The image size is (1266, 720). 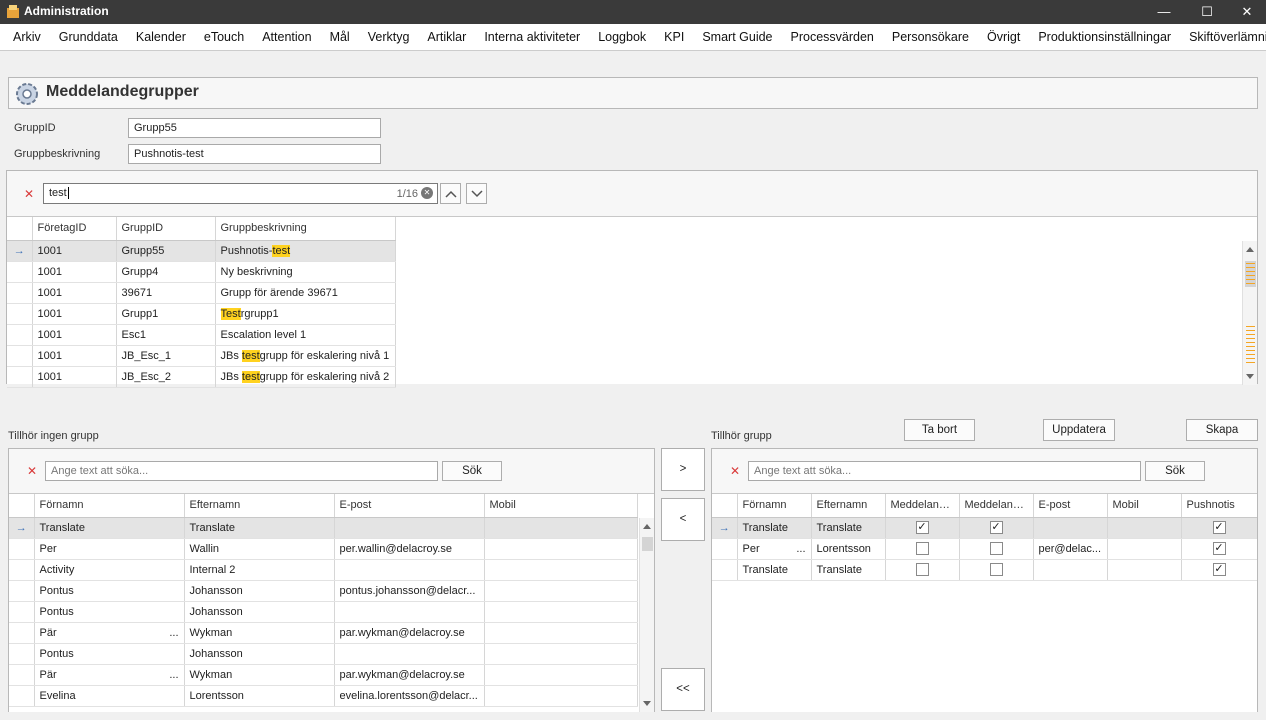 I want to click on cell-gruppbeskrivning: Grupp för ärende 39671, so click(x=305, y=293).